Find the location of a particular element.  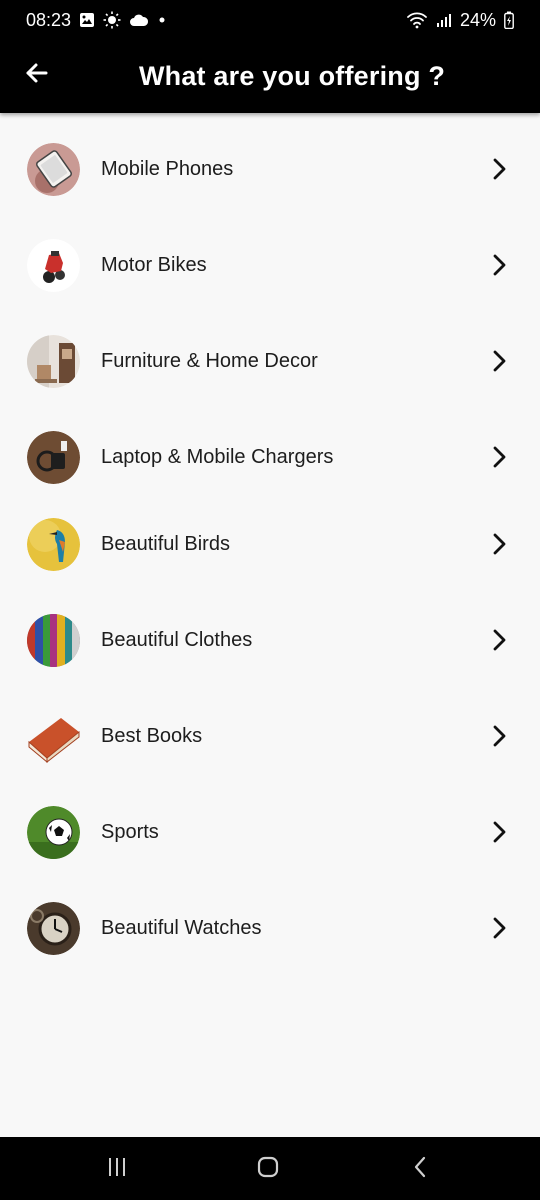

back-button is located at coordinates (37, 75).